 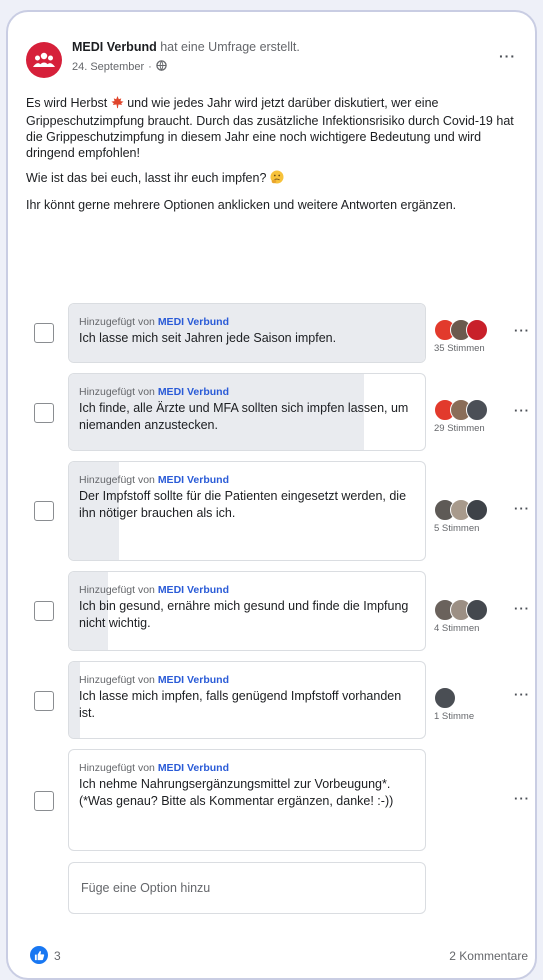 I want to click on voter-avatars: 35 Stimmen, so click(x=474, y=336).